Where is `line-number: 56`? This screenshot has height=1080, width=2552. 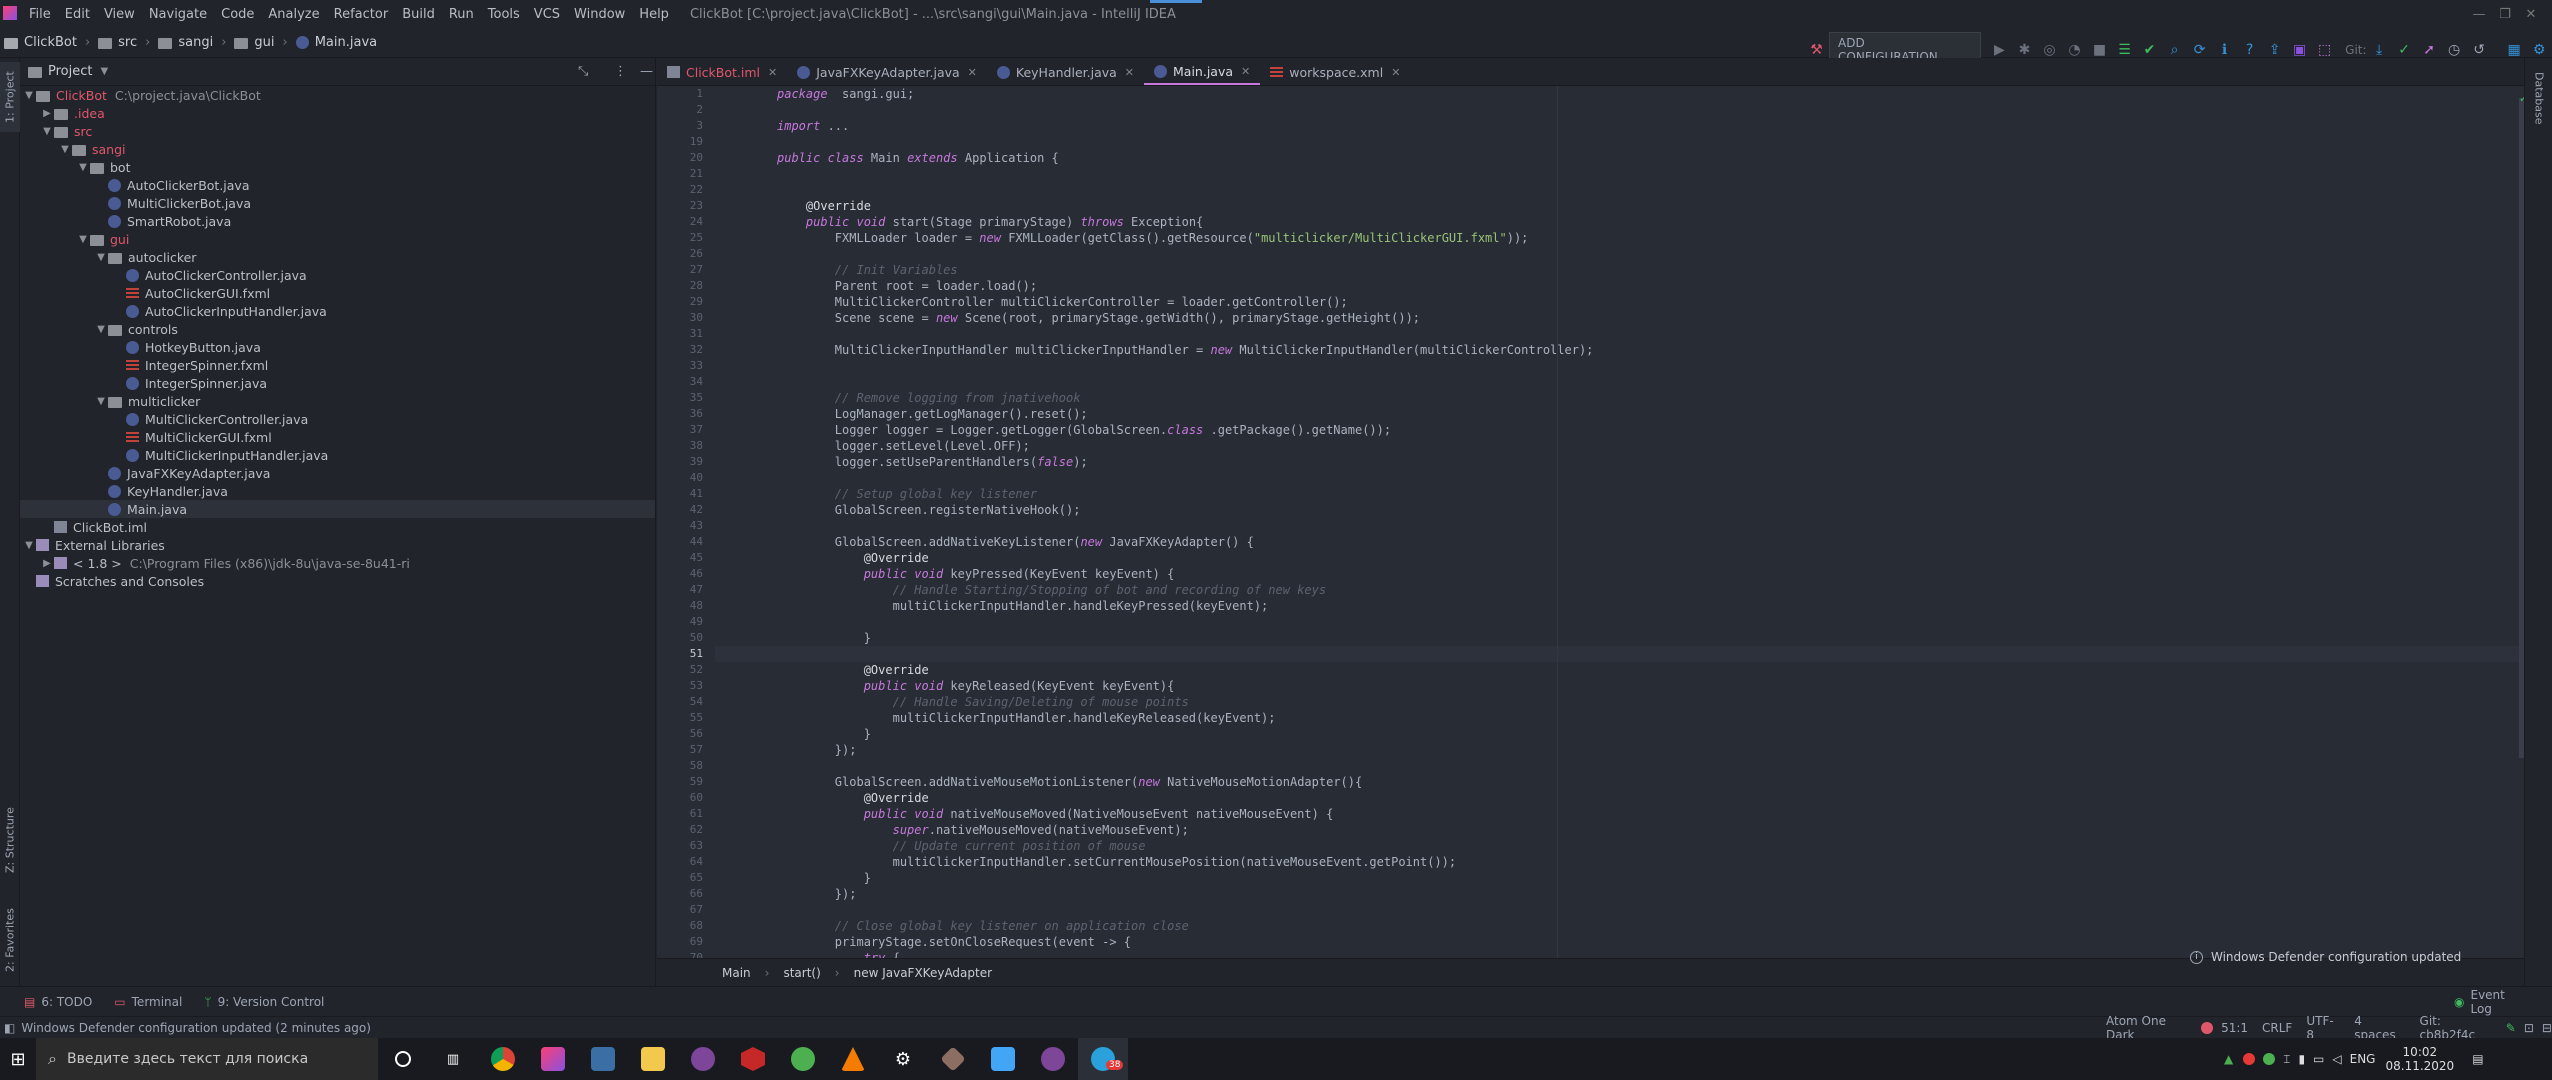 line-number: 56 is located at coordinates (686, 734).